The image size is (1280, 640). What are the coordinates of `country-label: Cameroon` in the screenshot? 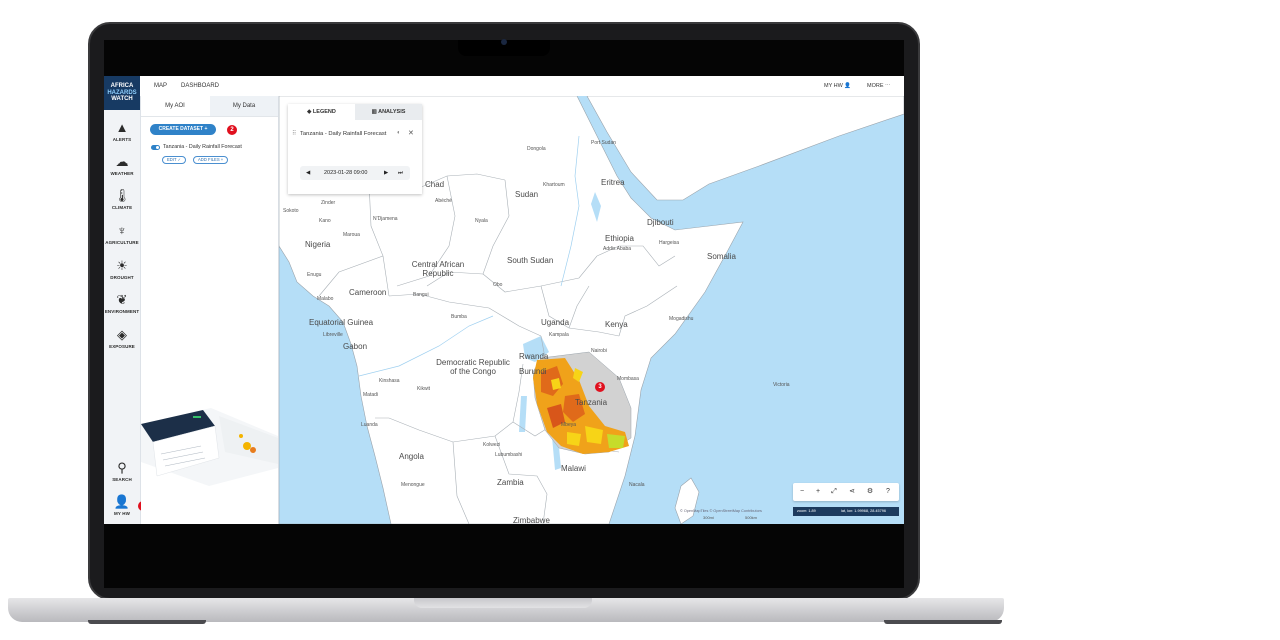 It's located at (368, 292).